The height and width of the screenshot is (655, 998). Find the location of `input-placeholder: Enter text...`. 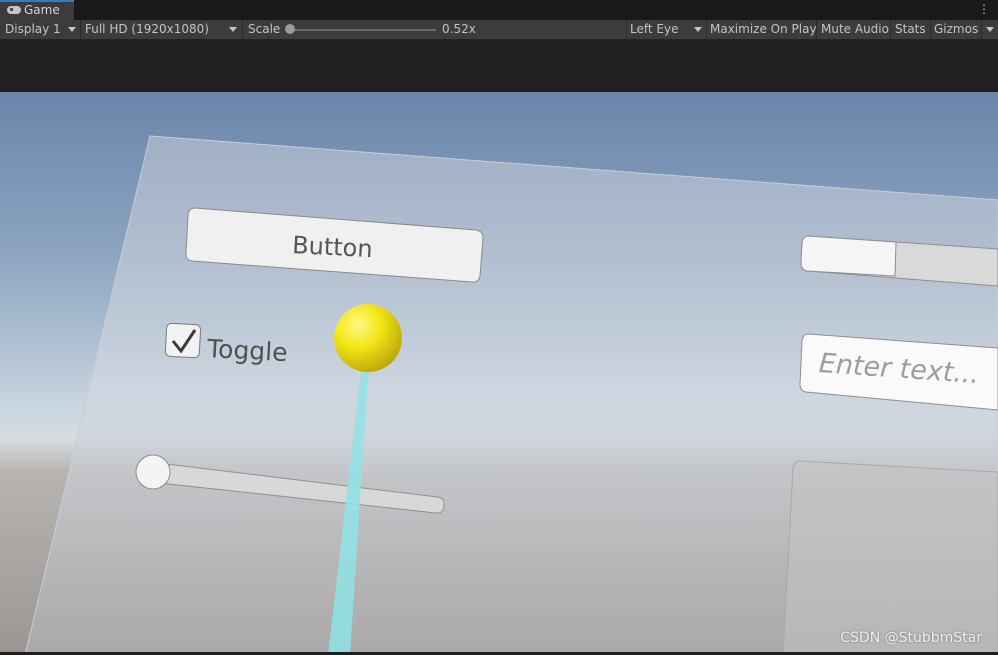

input-placeholder: Enter text... is located at coordinates (899, 369).